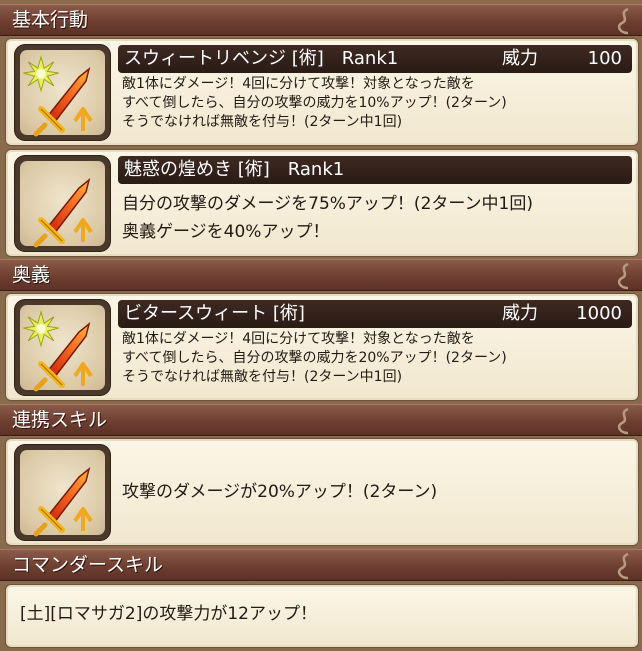 This screenshot has height=651, width=642. Describe the element at coordinates (321, 420) in the screenshot. I see `section-header-renkei: 連携スキル` at that location.